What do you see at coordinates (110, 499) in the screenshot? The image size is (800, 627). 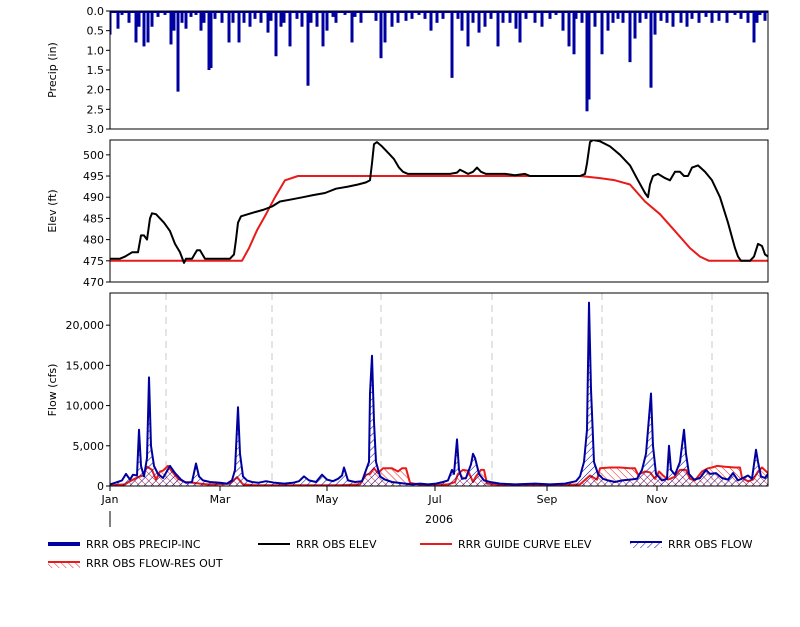 I see `x-tick-label: Jan` at bounding box center [110, 499].